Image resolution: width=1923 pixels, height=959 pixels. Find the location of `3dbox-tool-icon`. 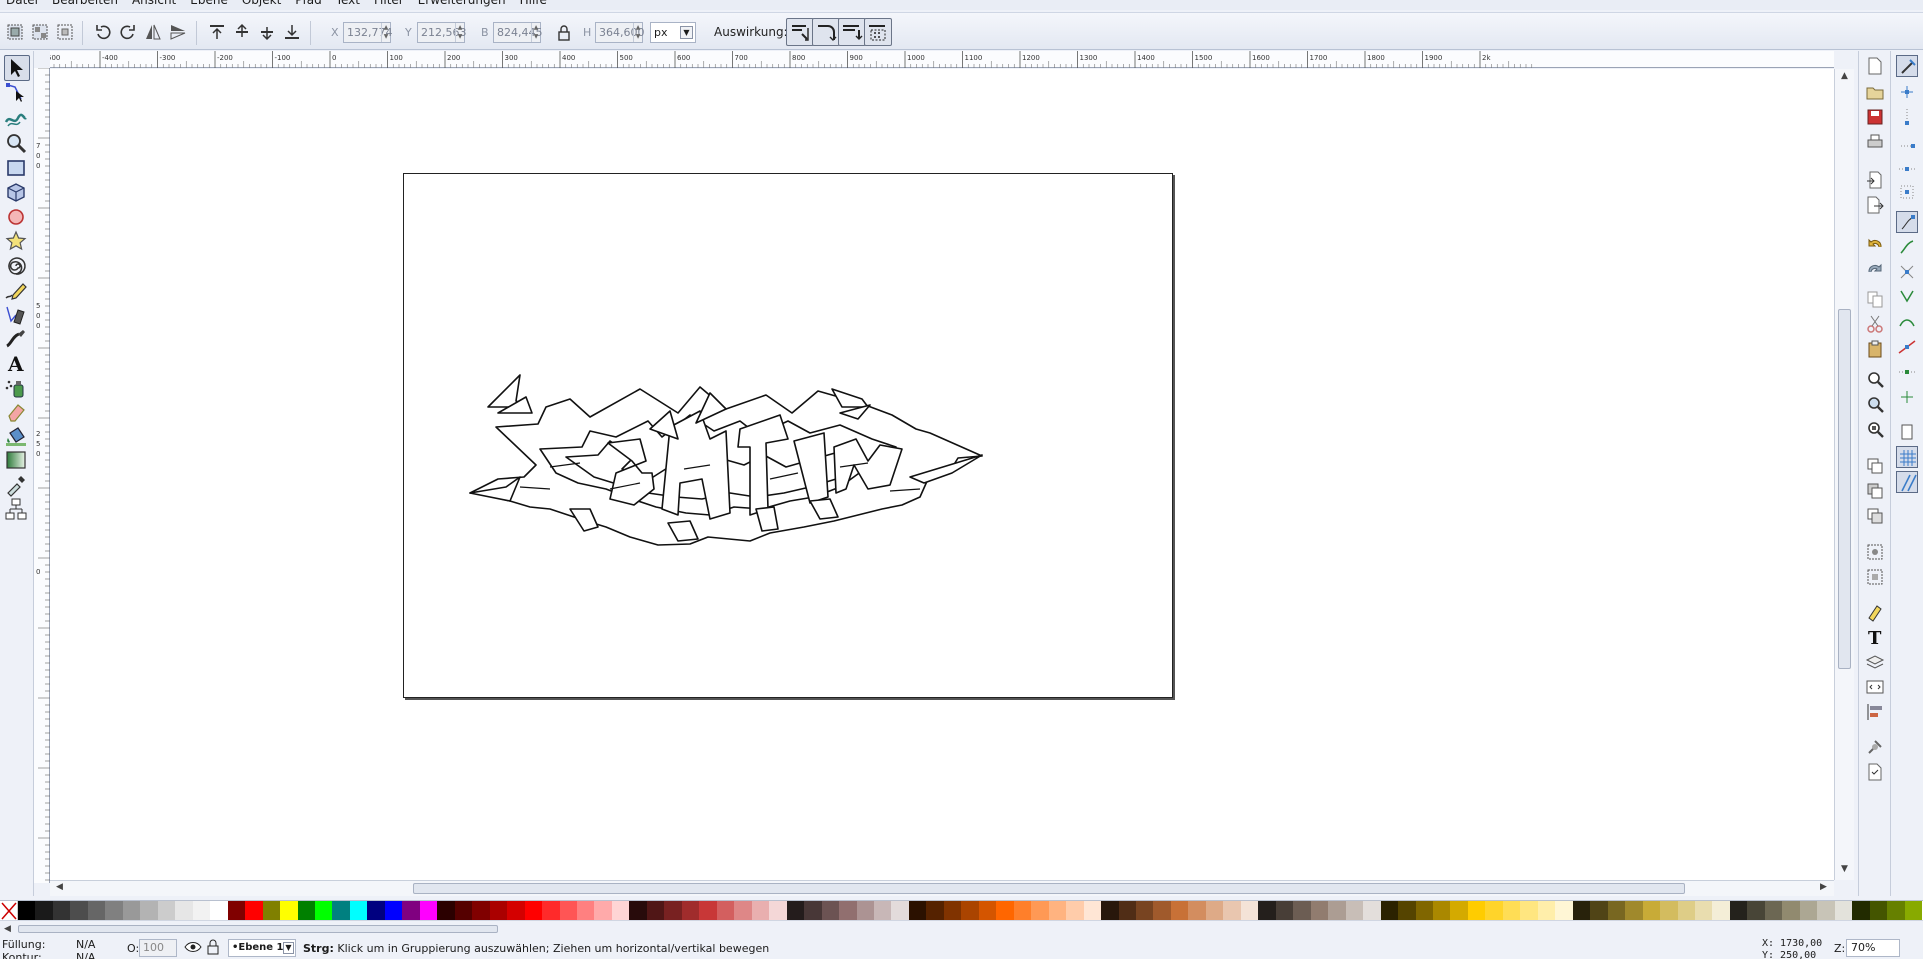

3dbox-tool-icon is located at coordinates (17, 193).